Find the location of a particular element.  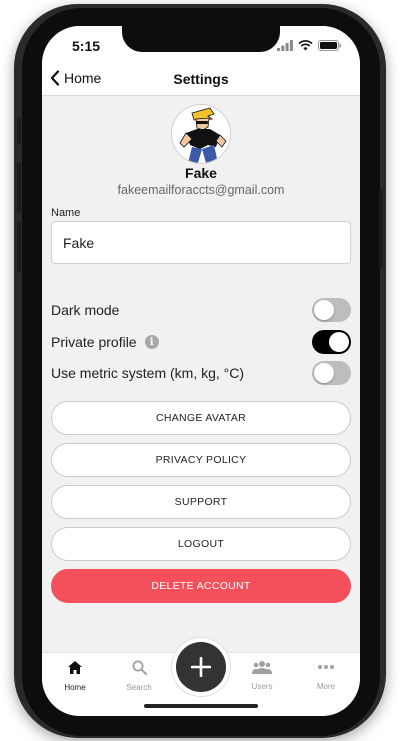

volume-down-button is located at coordinates (19, 247).